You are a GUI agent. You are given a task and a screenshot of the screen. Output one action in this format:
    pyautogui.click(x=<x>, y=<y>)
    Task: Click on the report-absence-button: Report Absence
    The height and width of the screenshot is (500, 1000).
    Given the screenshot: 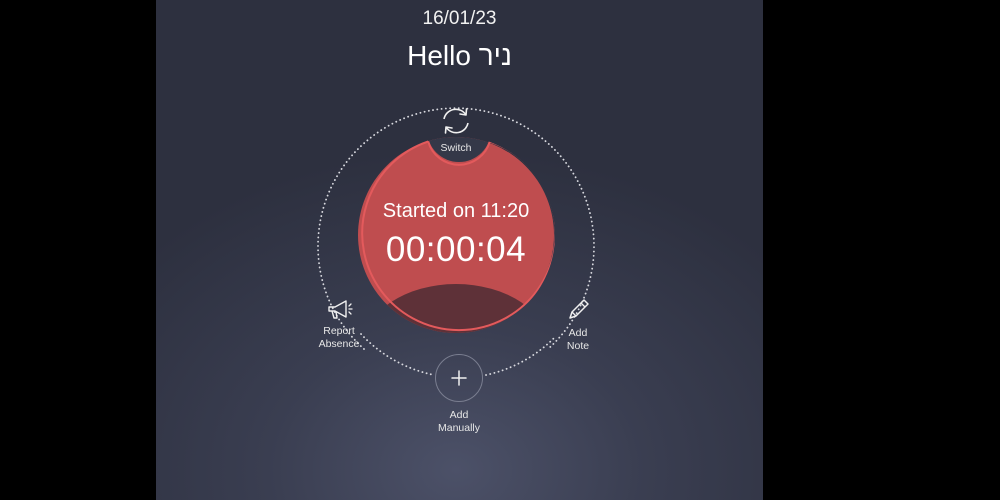 What is the action you would take?
    pyautogui.click(x=339, y=324)
    